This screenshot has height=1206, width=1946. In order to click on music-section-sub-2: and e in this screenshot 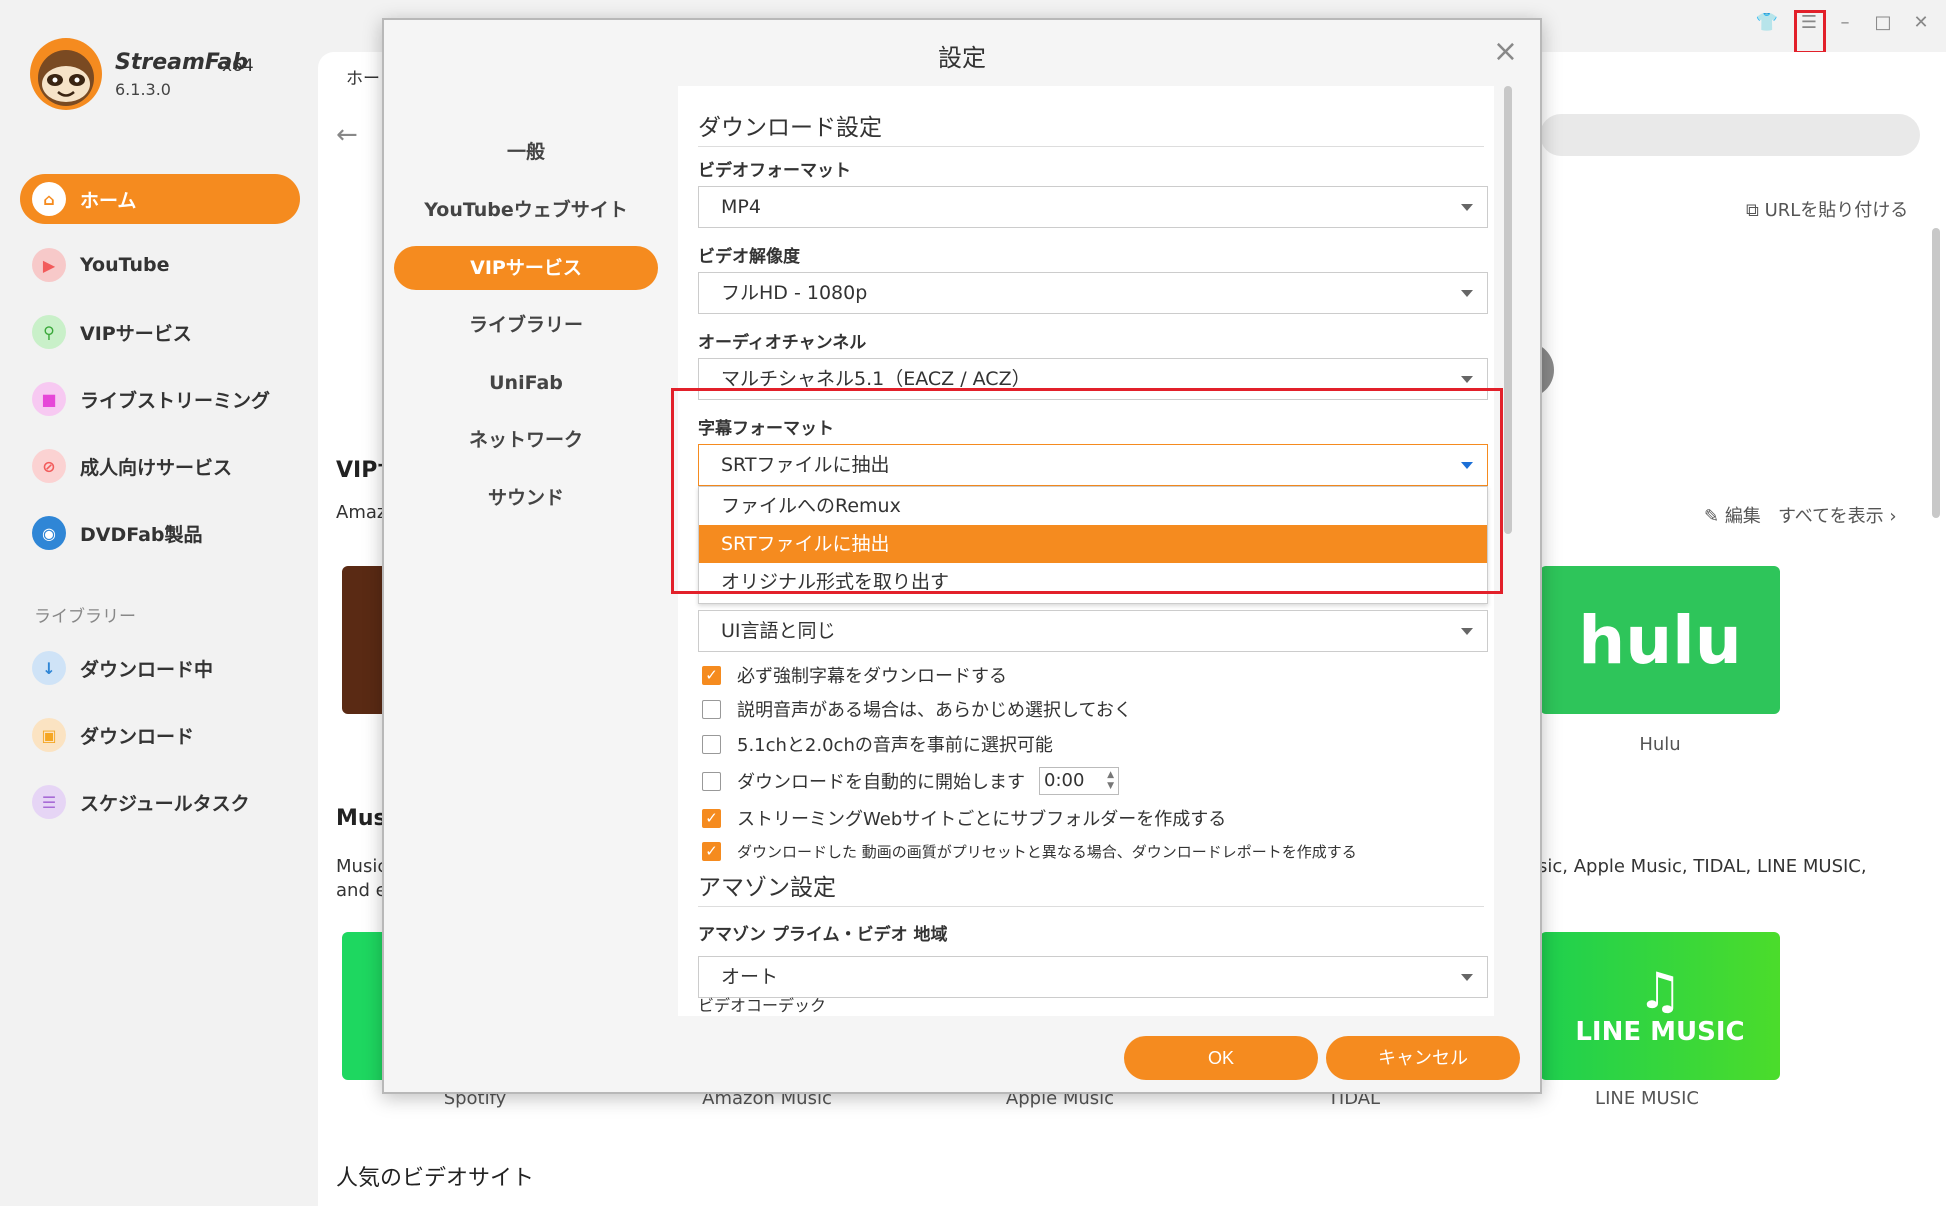, I will do `click(361, 890)`.